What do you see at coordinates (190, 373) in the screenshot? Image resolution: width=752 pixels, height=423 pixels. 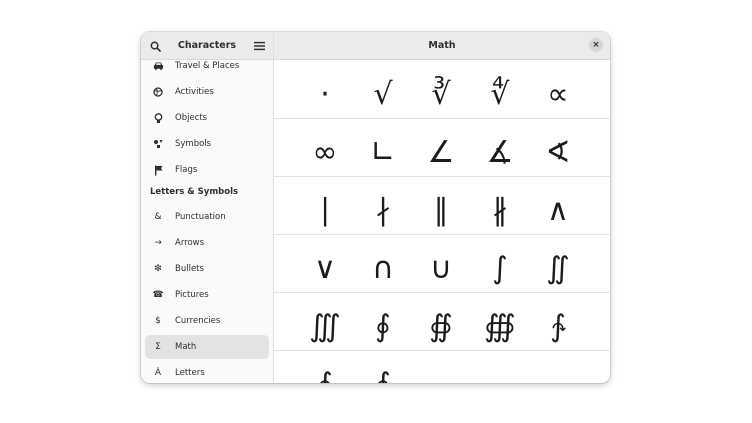 I see `sidebar-item-label: Letters` at bounding box center [190, 373].